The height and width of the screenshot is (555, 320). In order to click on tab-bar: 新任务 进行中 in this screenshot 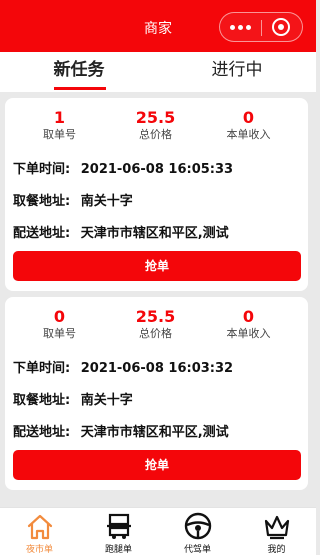, I will do `click(158, 72)`.